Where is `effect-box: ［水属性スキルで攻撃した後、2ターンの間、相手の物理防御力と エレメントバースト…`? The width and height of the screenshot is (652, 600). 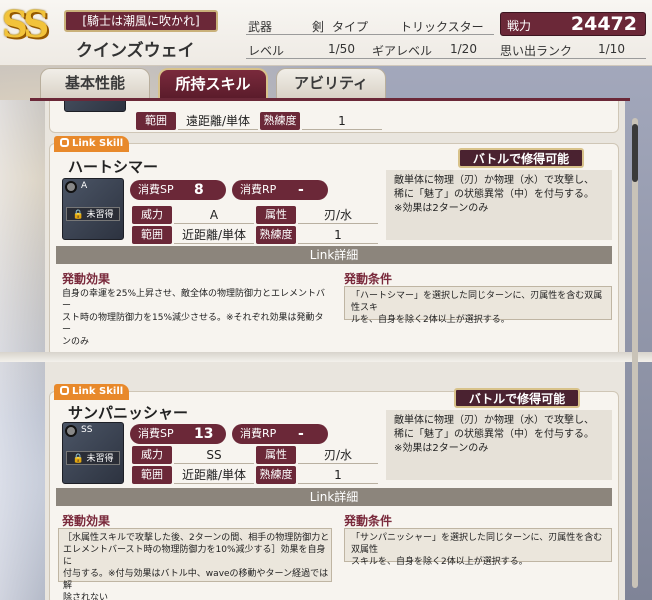 effect-box: ［水属性スキルで攻撃した後、2ターンの間、相手の物理防御力と エレメントバースト… is located at coordinates (195, 564).